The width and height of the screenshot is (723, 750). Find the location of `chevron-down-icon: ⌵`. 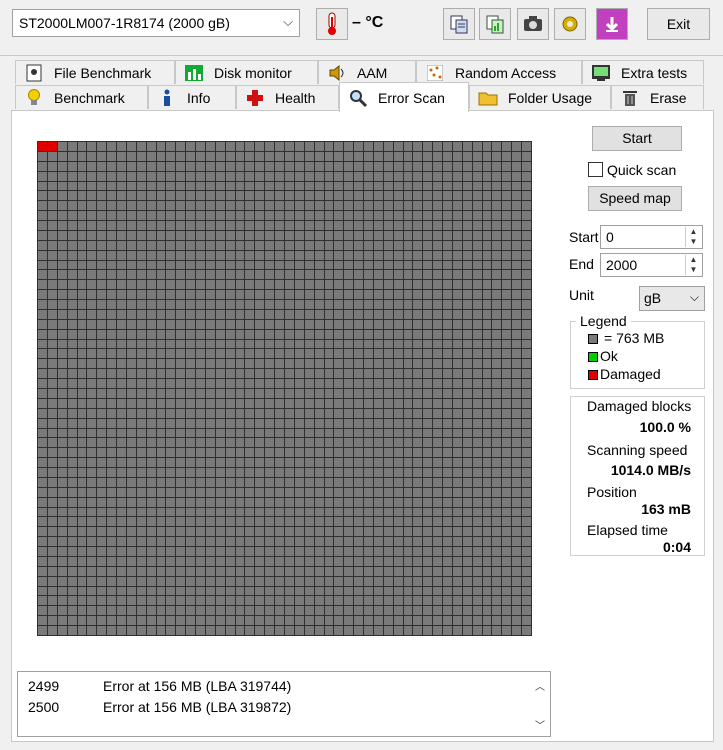

chevron-down-icon: ⌵ is located at coordinates (694, 297).